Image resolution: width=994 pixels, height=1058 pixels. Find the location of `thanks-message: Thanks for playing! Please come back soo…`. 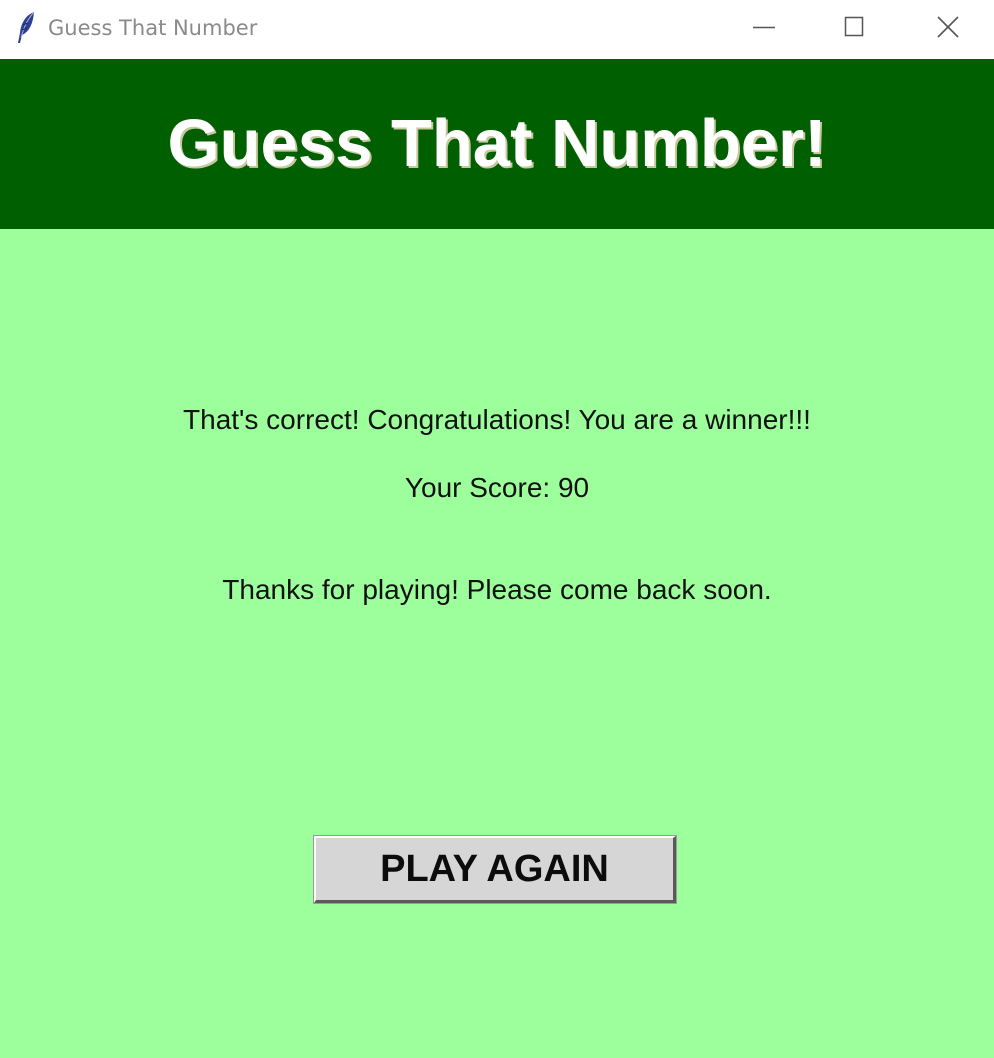

thanks-message: Thanks for playing! Please come back soo… is located at coordinates (497, 589).